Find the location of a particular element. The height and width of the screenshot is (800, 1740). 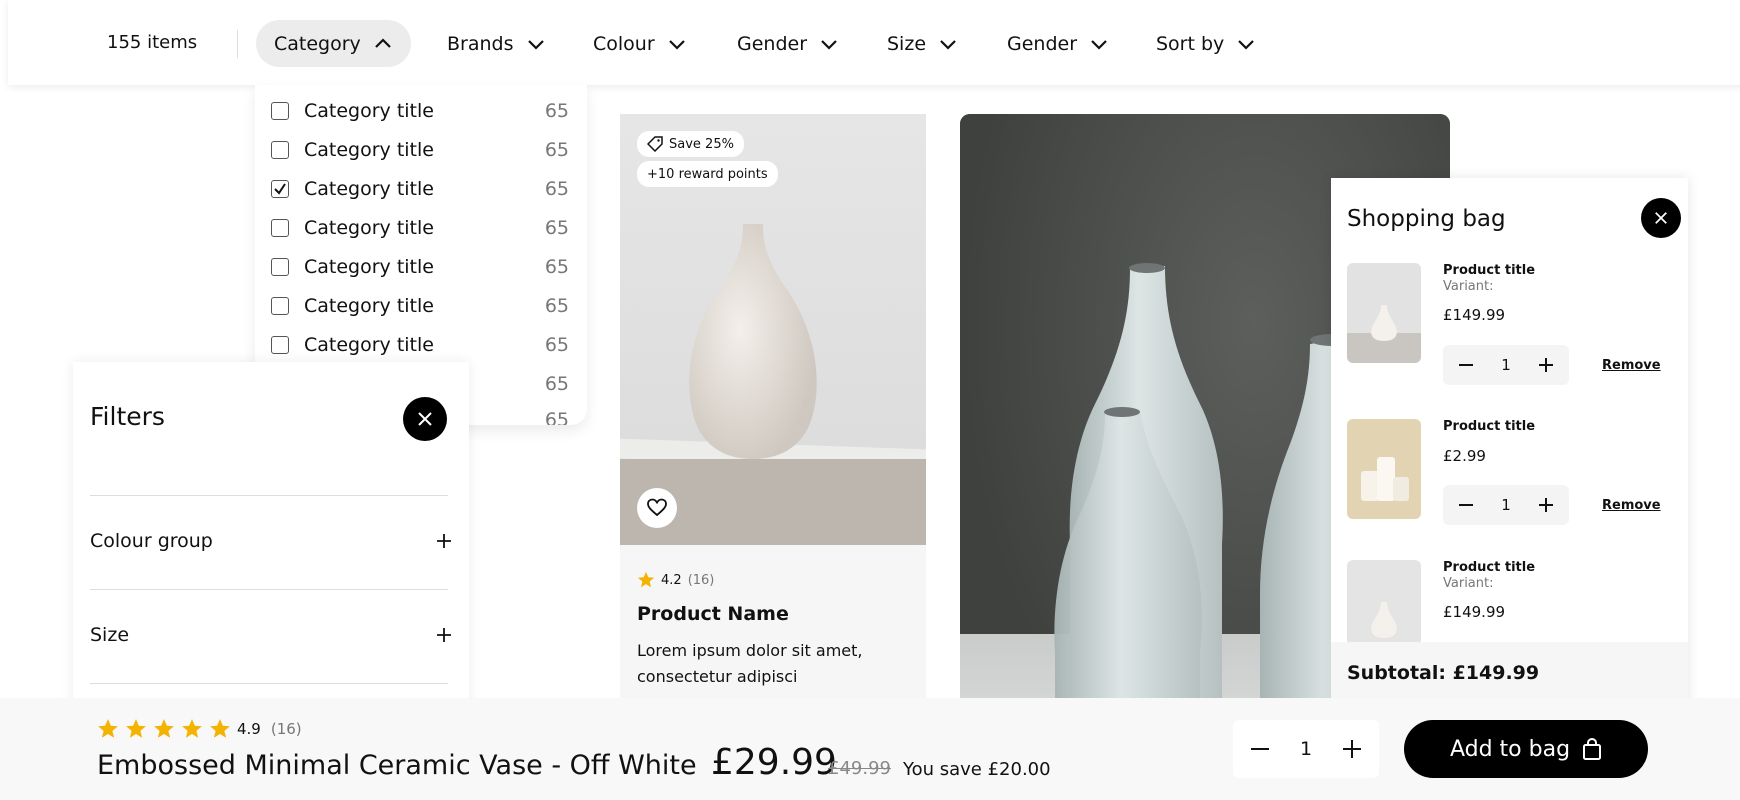

bag-title: Shopping bag is located at coordinates (1426, 219).